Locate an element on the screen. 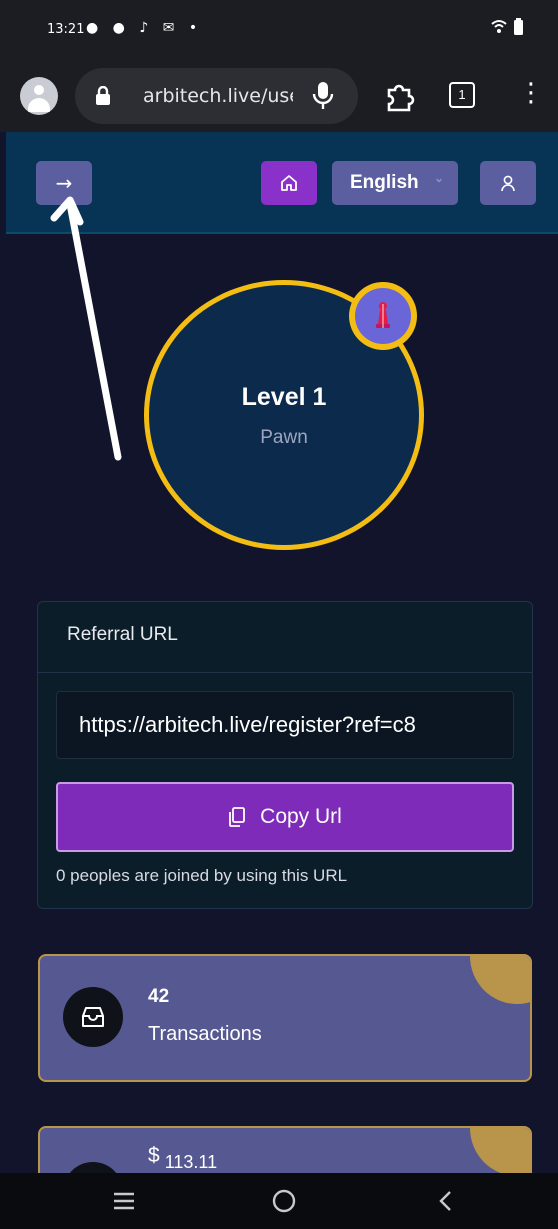 The height and width of the screenshot is (1229, 558). currency-symbol: $ is located at coordinates (154, 1155).